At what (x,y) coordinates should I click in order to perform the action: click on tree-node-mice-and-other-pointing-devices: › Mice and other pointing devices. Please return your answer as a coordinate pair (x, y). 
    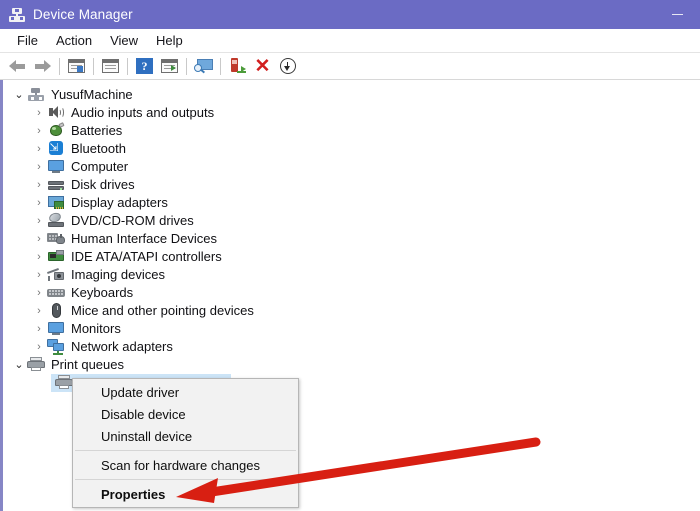
    Looking at the image, I should click on (351, 311).